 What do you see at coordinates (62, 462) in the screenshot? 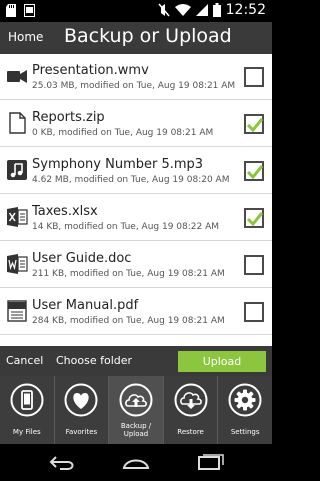
I see `back-icon` at bounding box center [62, 462].